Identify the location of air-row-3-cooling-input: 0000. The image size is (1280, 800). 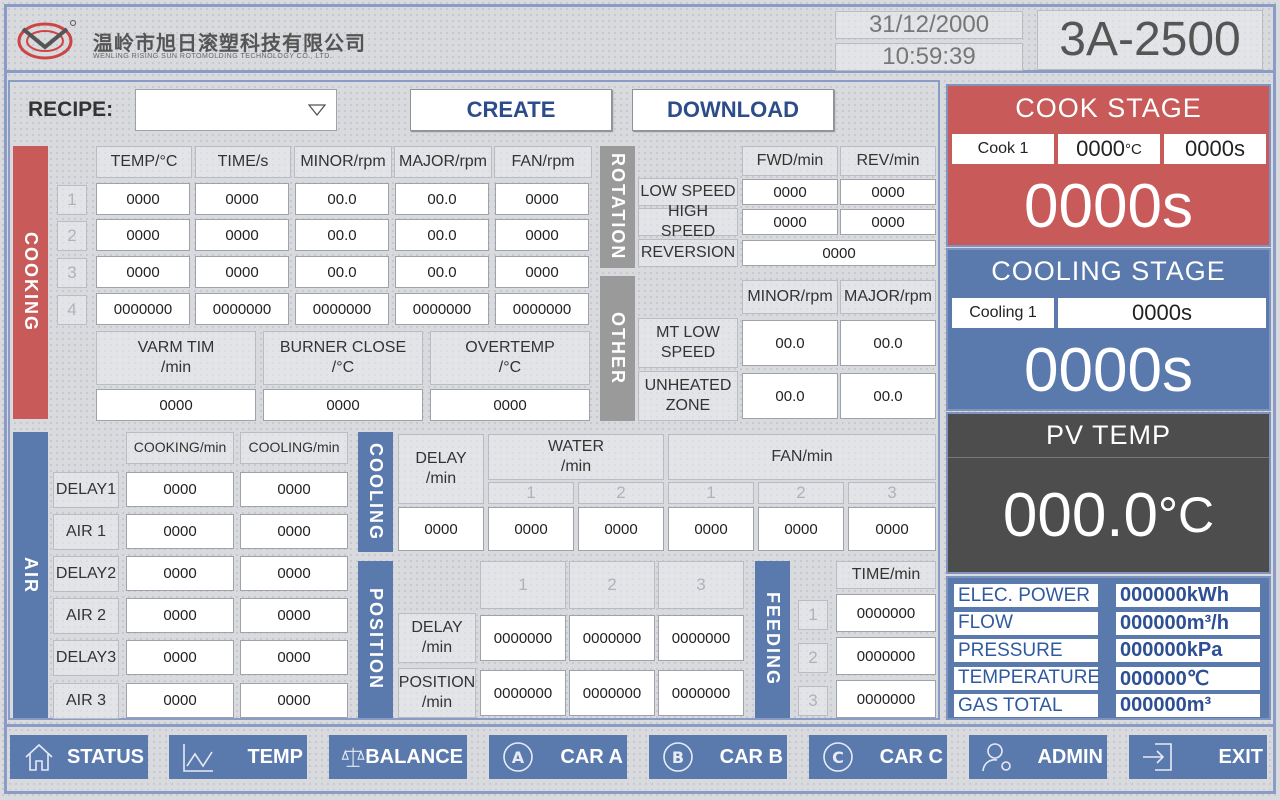
(294, 573).